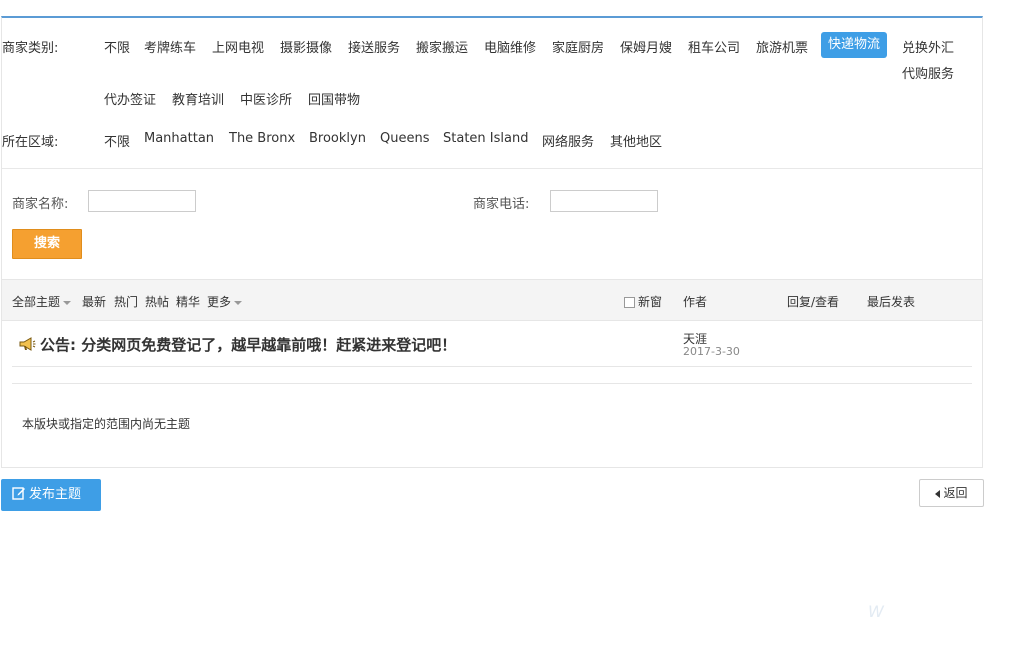 Image resolution: width=1033 pixels, height=649 pixels. I want to click on category-tag-carry-home: 回国带物, so click(334, 98).